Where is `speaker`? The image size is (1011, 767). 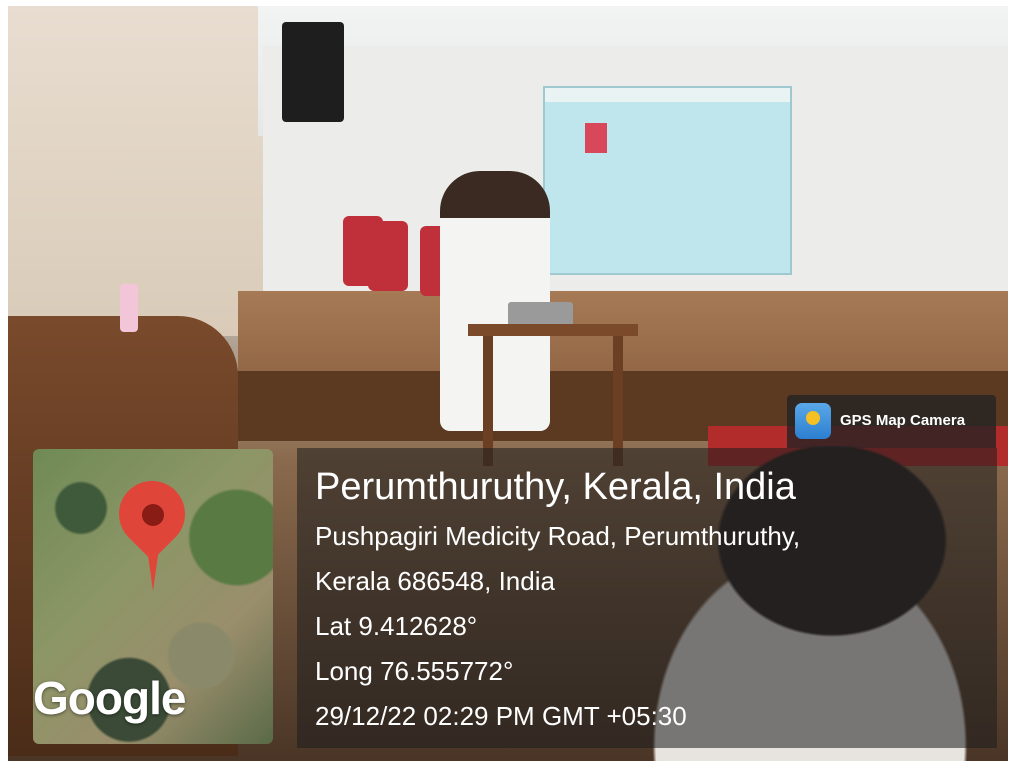
speaker is located at coordinates (313, 72).